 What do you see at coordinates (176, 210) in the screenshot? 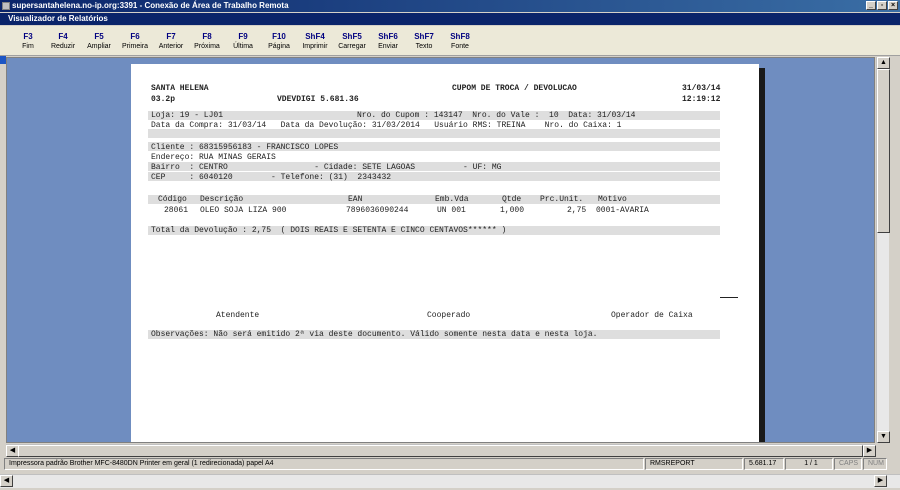
I see `item-codigo: 28061` at bounding box center [176, 210].